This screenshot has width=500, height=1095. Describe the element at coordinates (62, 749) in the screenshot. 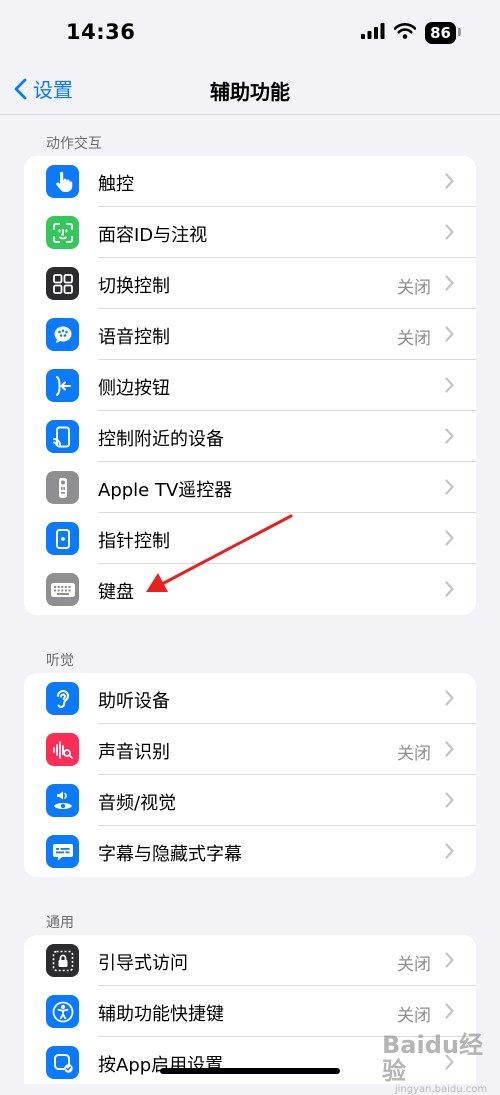

I see `sound-recognition-icon` at that location.